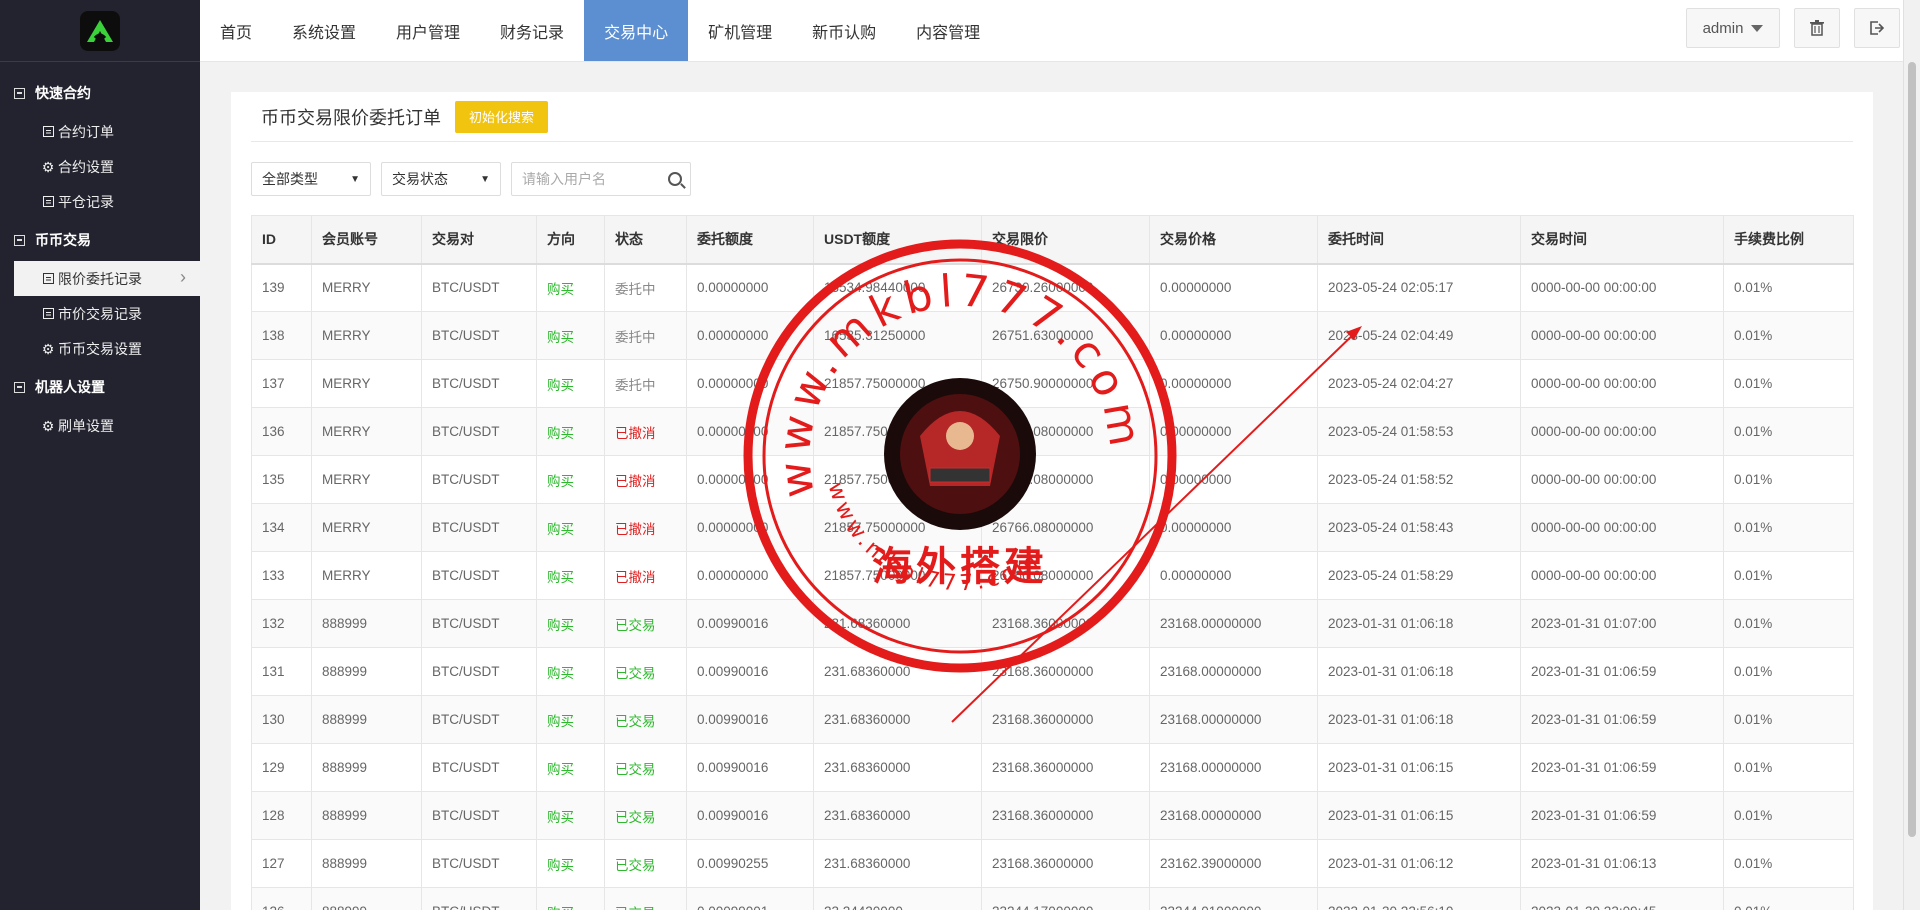 This screenshot has width=1920, height=910. I want to click on sidebar-item-label: 币币交易设置, so click(100, 348).